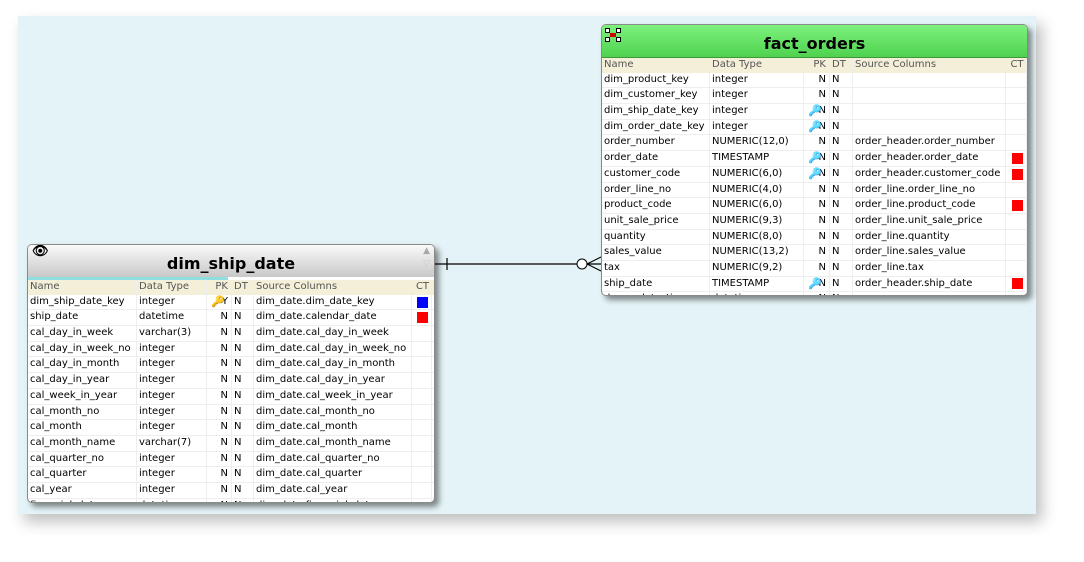  Describe the element at coordinates (82, 318) in the screenshot. I see `cell-name: ship_date` at that location.